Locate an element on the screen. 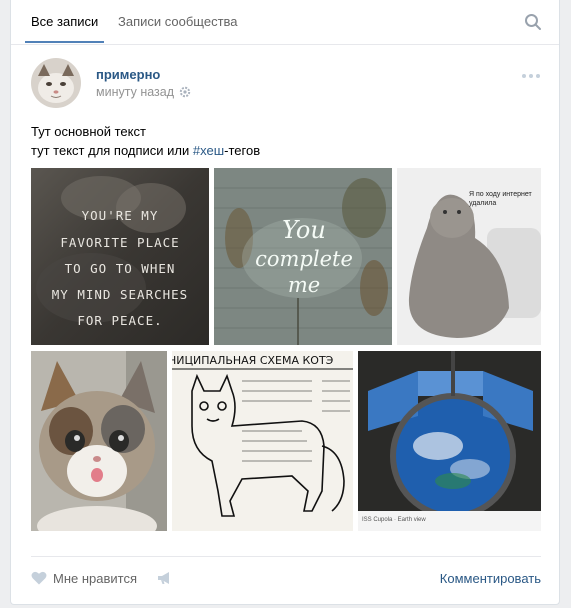 The image size is (571, 608). neon-line-2: complete is located at coordinates (304, 259).